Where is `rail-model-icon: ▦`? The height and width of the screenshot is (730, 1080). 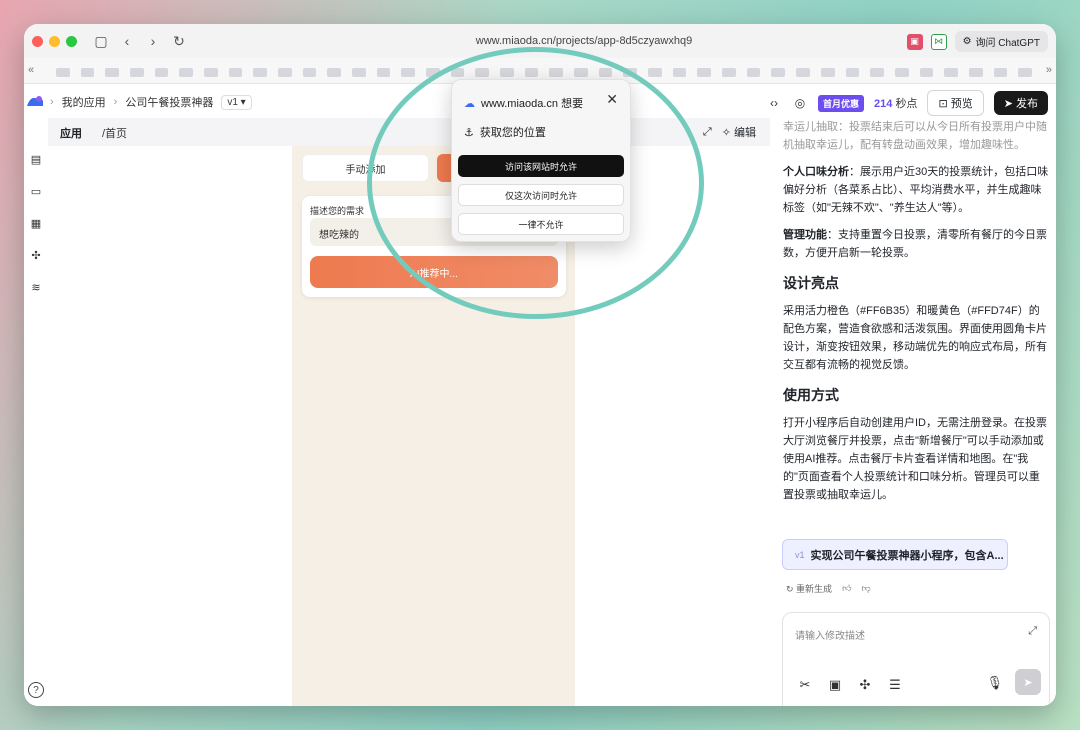
rail-model-icon: ▦ is located at coordinates (36, 223).